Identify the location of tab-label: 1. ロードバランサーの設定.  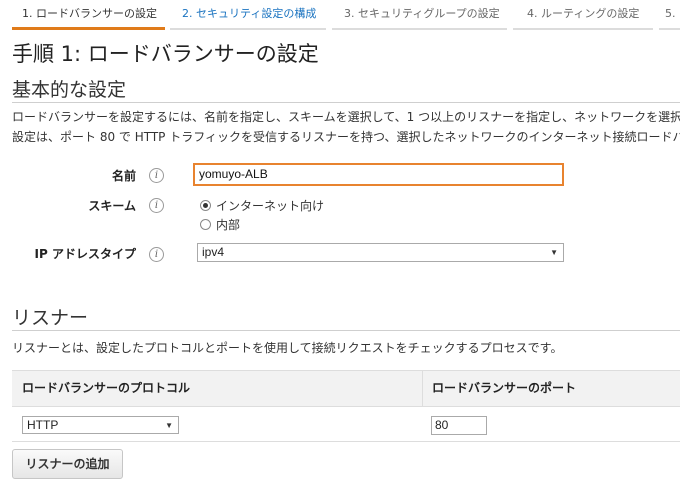
(89, 13).